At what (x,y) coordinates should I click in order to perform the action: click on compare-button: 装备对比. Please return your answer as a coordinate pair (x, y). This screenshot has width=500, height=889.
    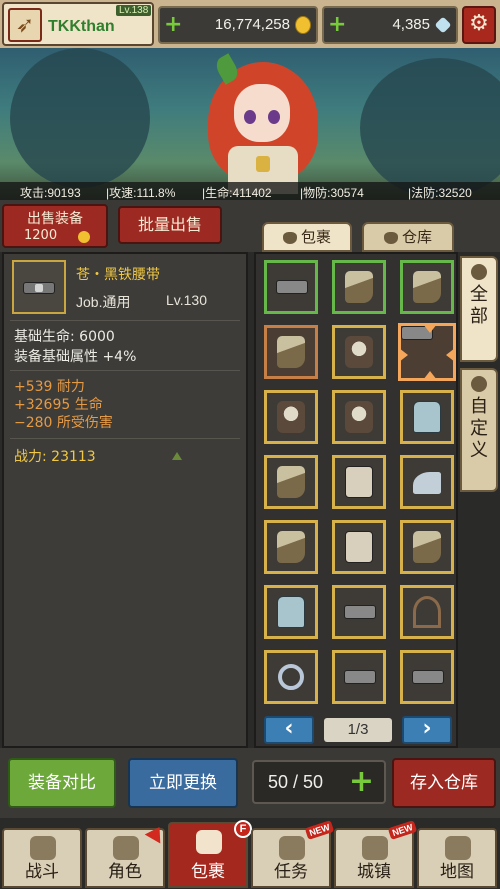
    Looking at the image, I should click on (62, 783).